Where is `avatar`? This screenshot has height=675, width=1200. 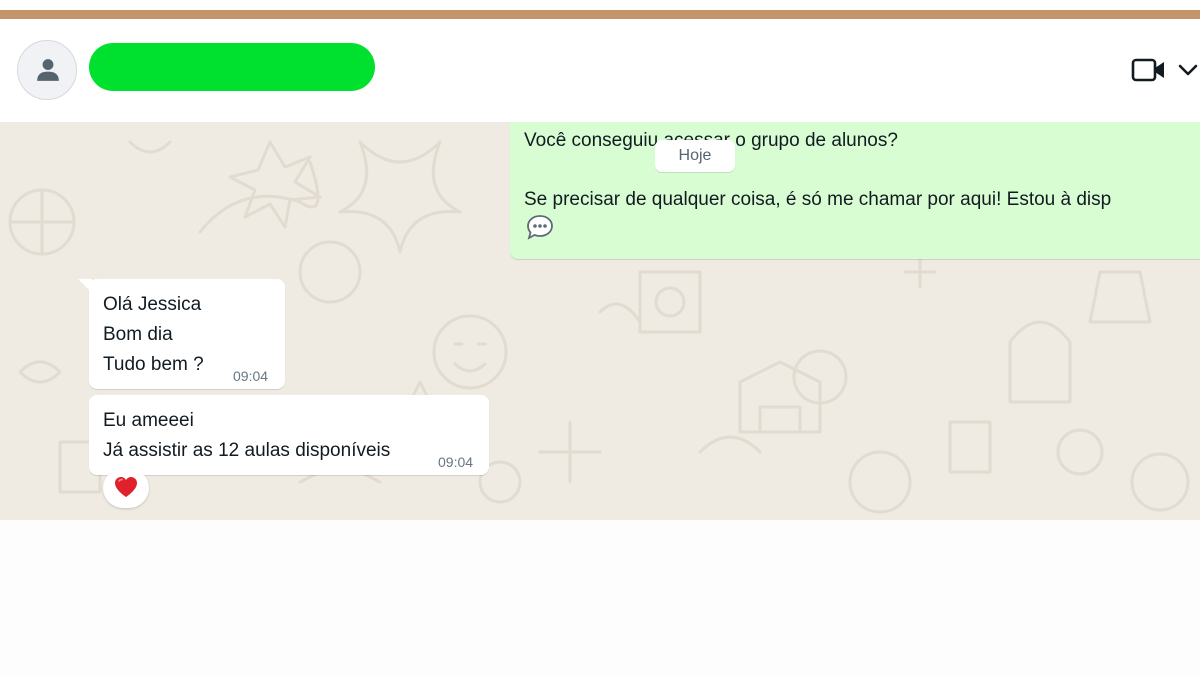 avatar is located at coordinates (47, 70).